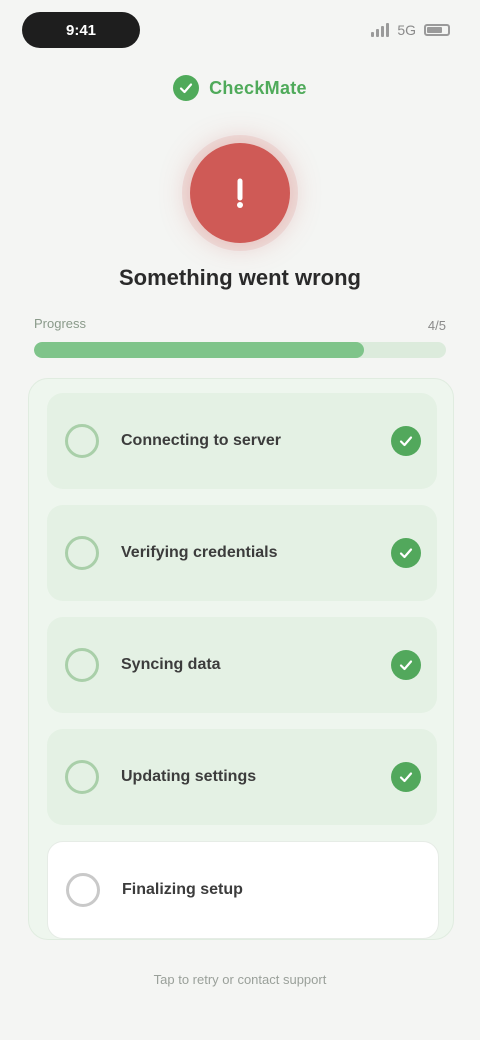 The height and width of the screenshot is (1040, 480). Describe the element at coordinates (406, 30) in the screenshot. I see `network-label: 5G` at that location.